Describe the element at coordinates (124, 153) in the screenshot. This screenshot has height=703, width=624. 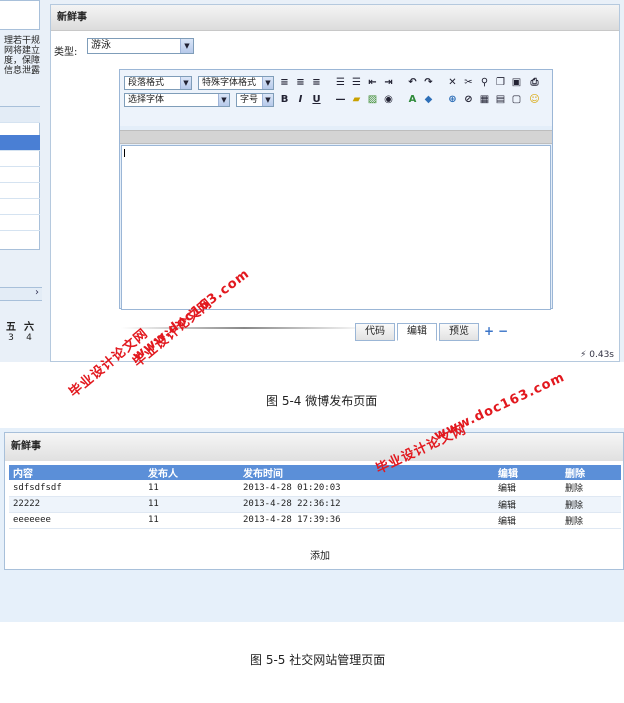
I see `text-caret` at that location.